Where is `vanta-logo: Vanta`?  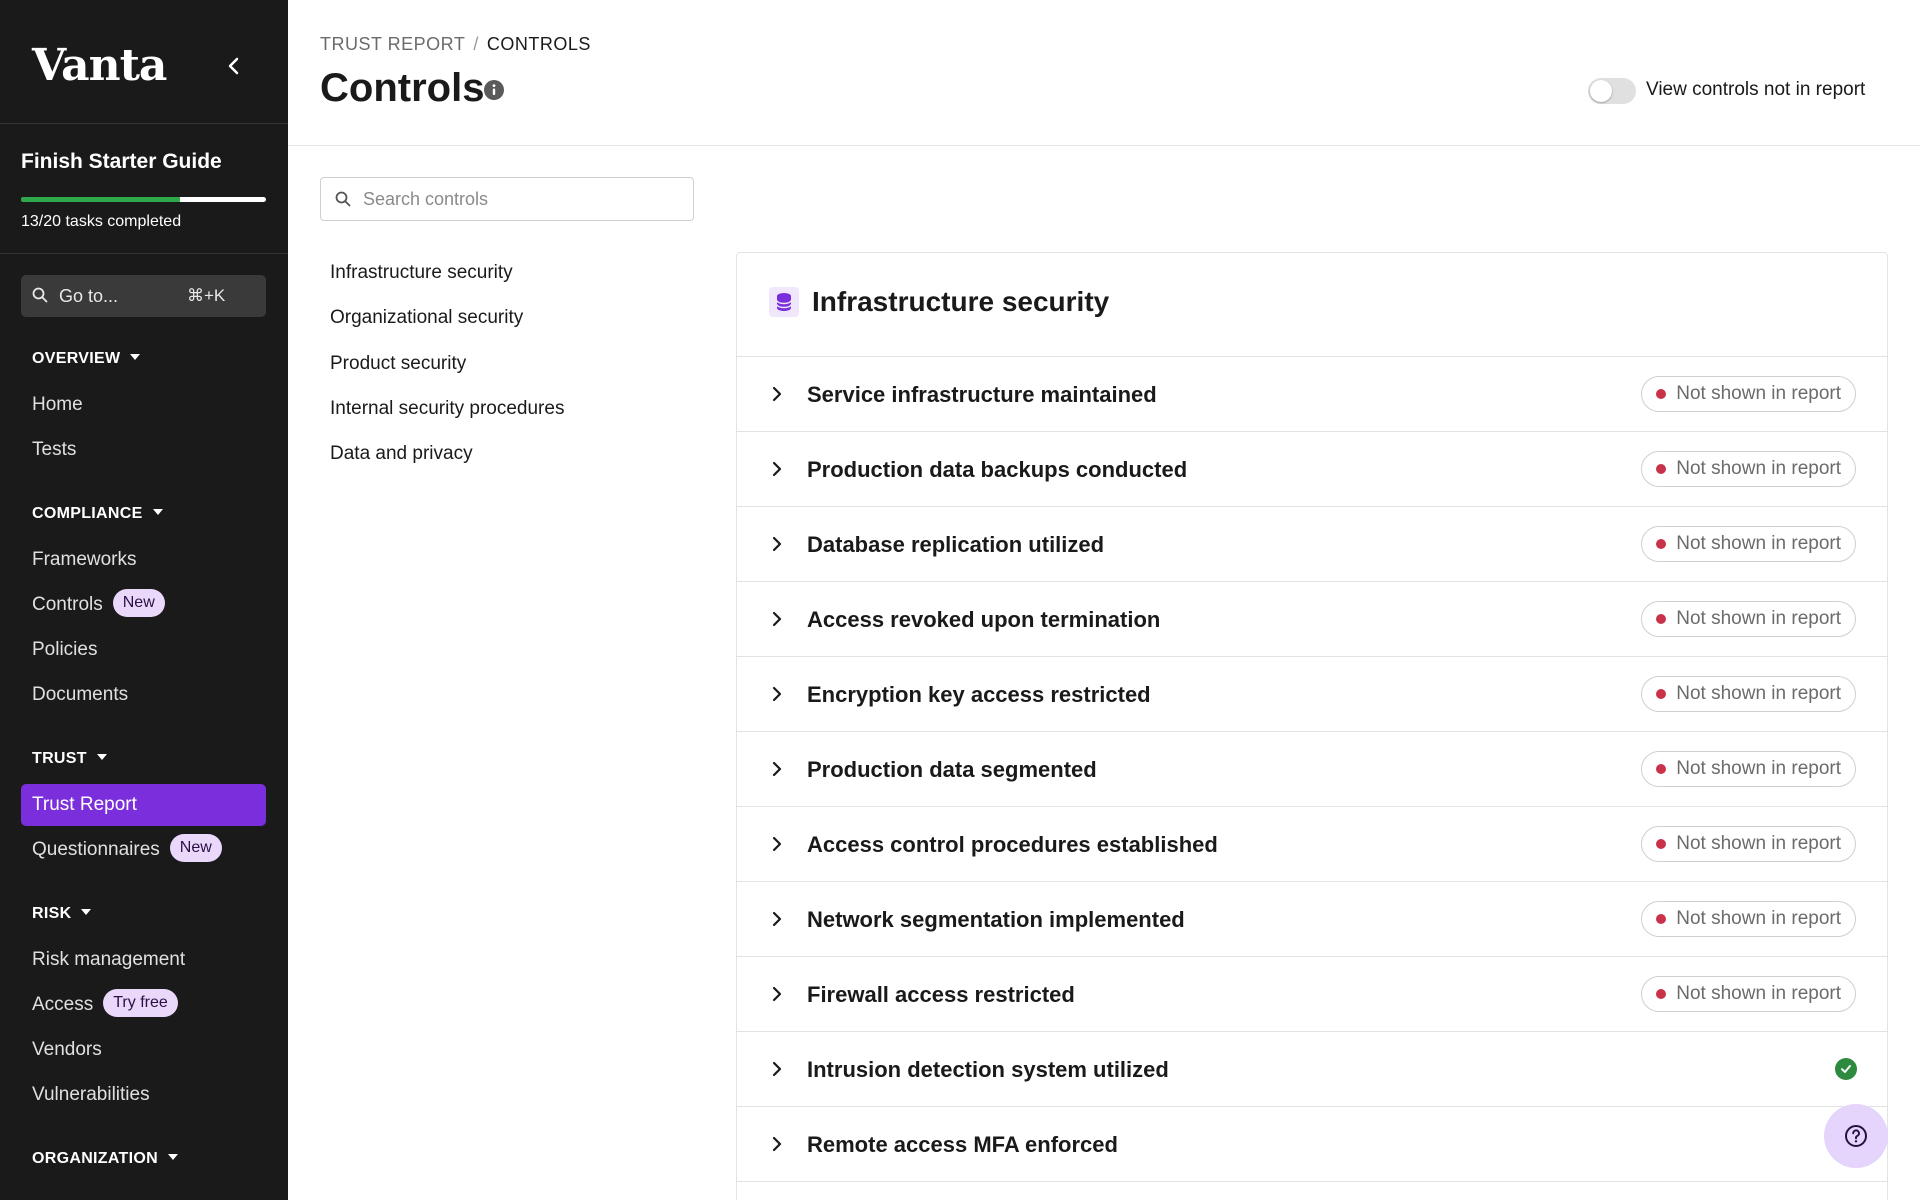 vanta-logo: Vanta is located at coordinates (99, 65).